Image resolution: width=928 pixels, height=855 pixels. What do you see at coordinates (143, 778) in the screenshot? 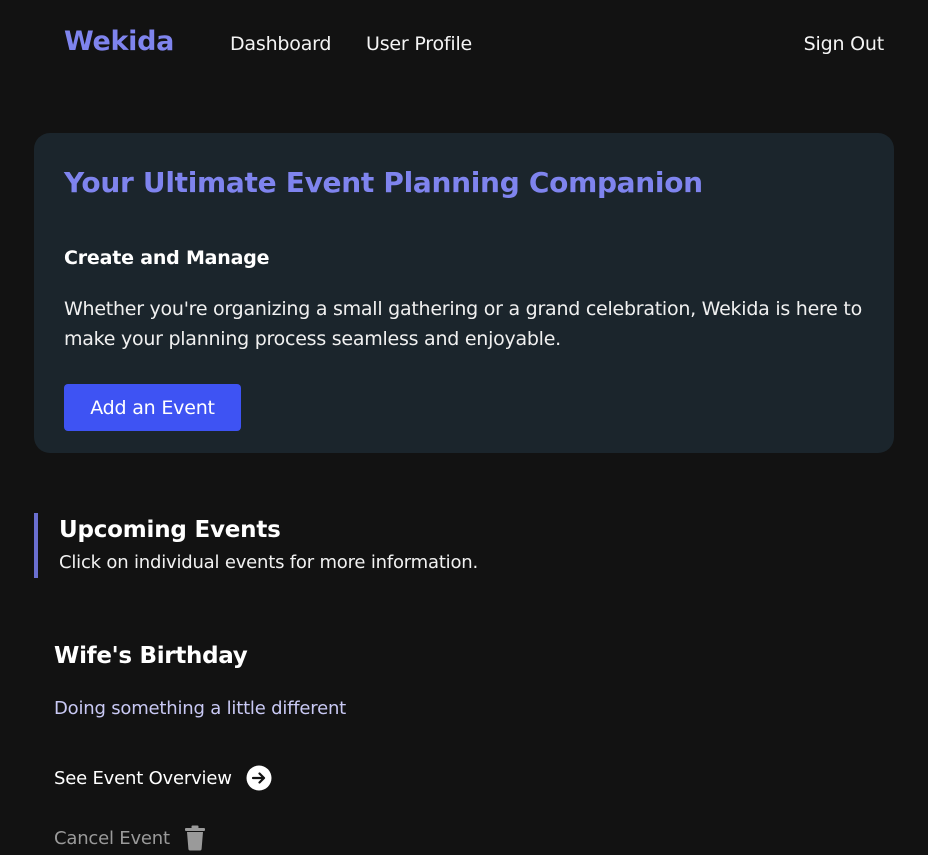
I see `see-event-overview-label: See Event Overview` at bounding box center [143, 778].